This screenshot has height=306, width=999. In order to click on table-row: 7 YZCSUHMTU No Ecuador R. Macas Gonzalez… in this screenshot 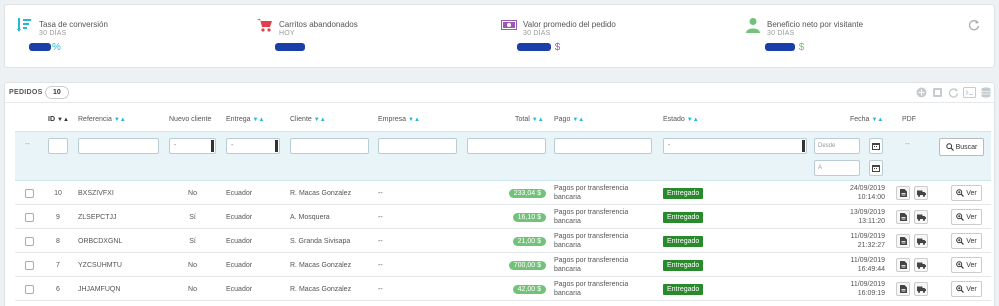, I will do `click(503, 265)`.